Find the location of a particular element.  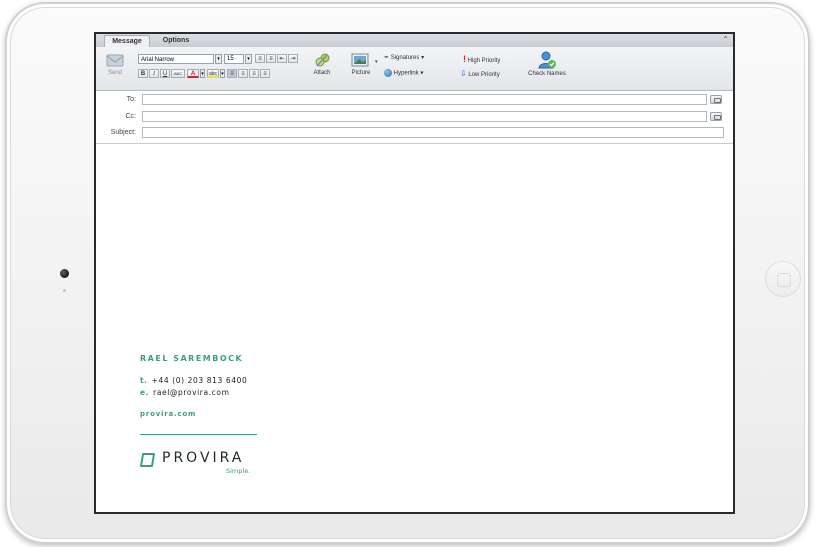

signature-name: RAEL SAREMBOCK is located at coordinates (192, 358).